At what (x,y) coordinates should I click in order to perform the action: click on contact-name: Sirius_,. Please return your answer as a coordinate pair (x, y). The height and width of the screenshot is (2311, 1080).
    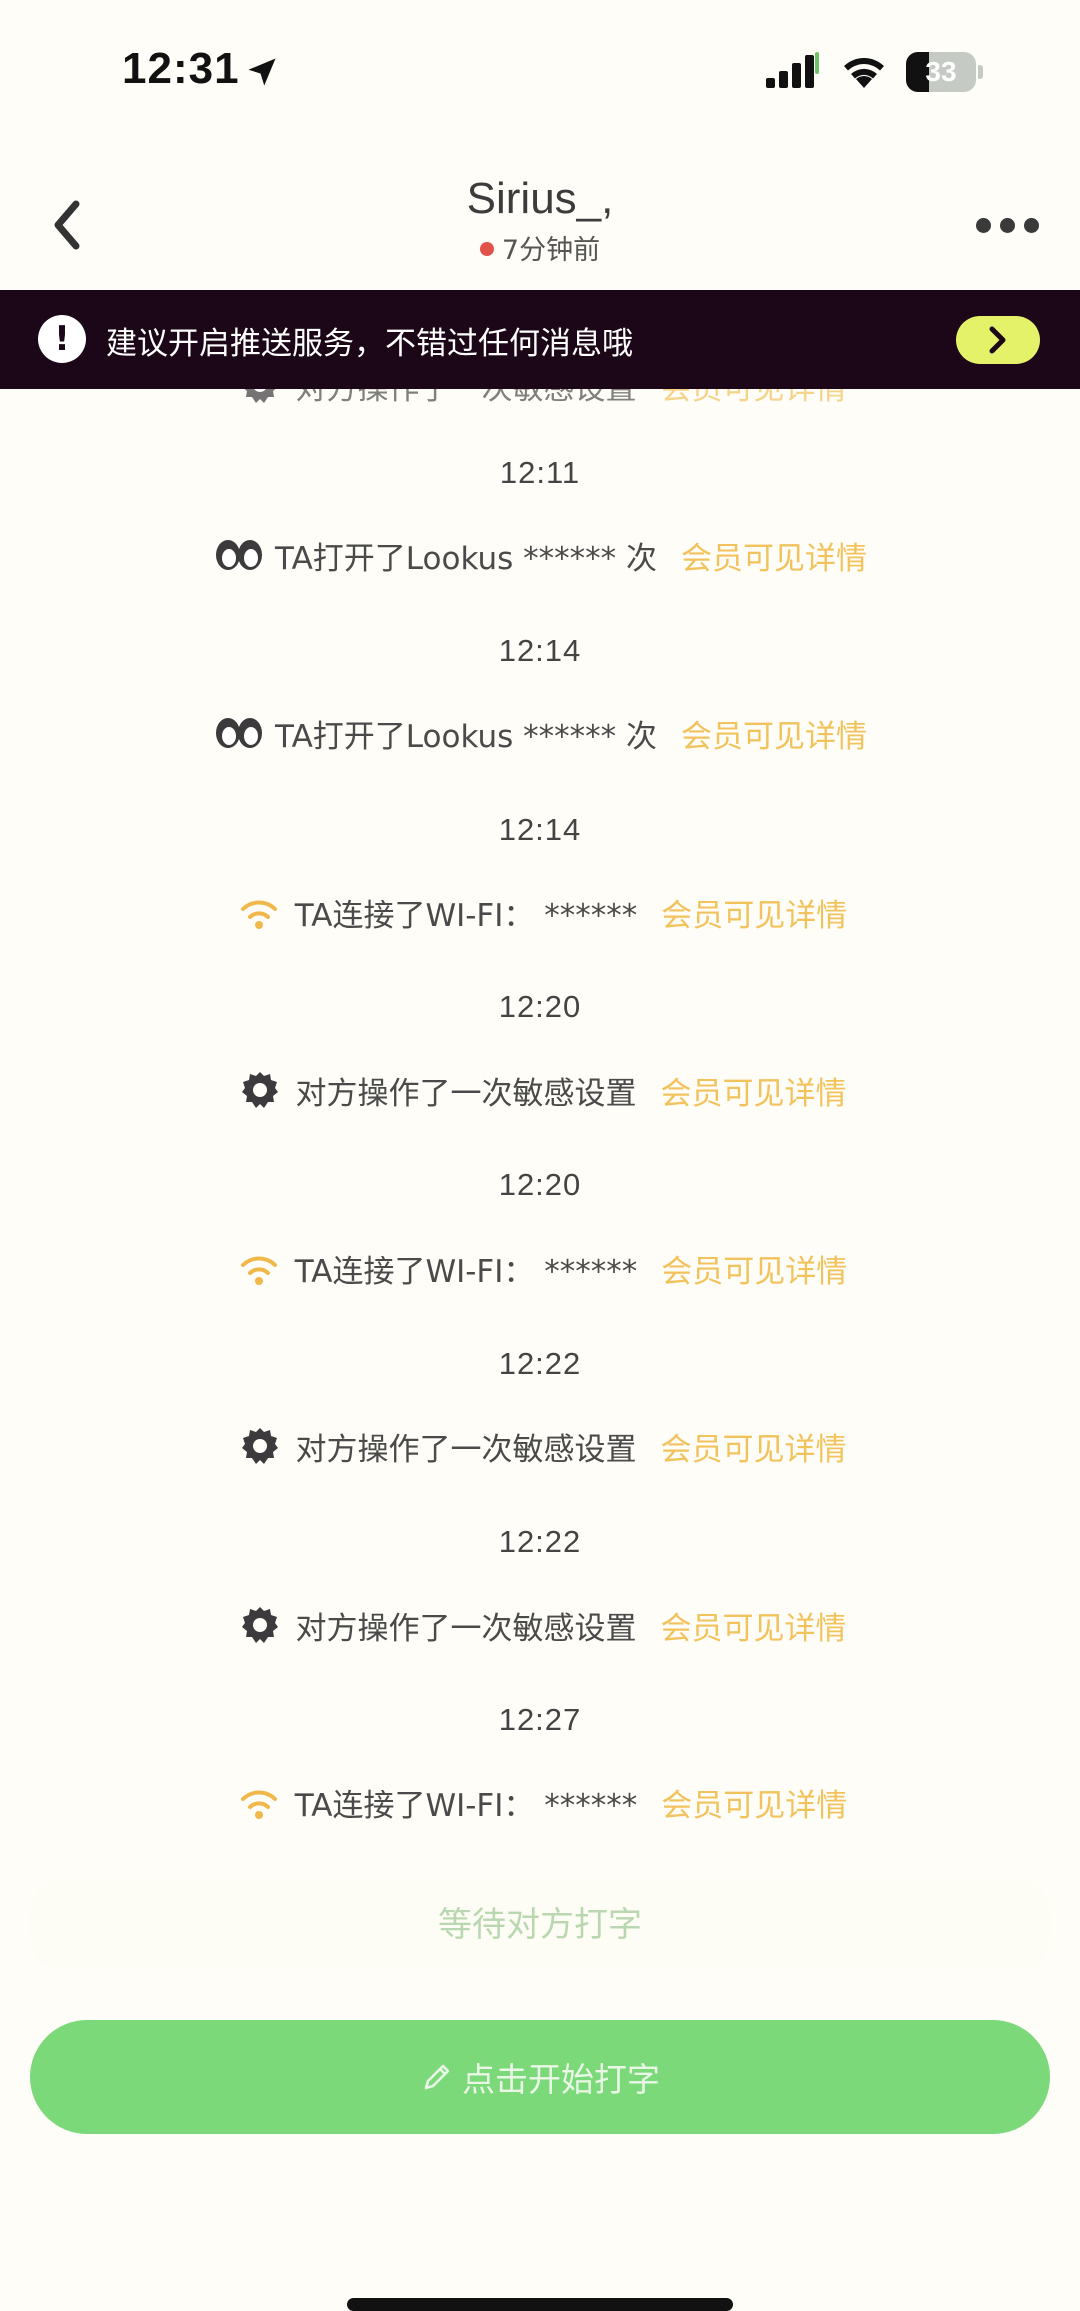
    Looking at the image, I should click on (540, 198).